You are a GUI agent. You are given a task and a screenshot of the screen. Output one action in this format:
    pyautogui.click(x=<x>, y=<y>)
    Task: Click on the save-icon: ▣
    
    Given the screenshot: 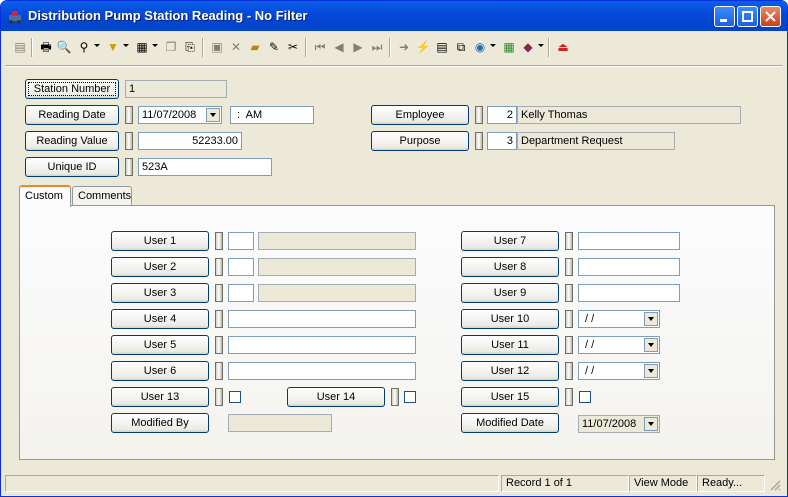 What is the action you would take?
    pyautogui.click(x=217, y=47)
    